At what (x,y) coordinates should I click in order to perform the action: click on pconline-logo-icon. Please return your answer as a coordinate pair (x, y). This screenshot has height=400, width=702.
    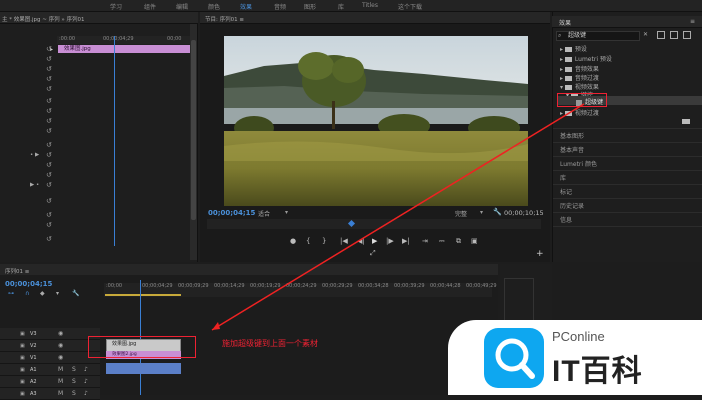
    Looking at the image, I should click on (514, 358).